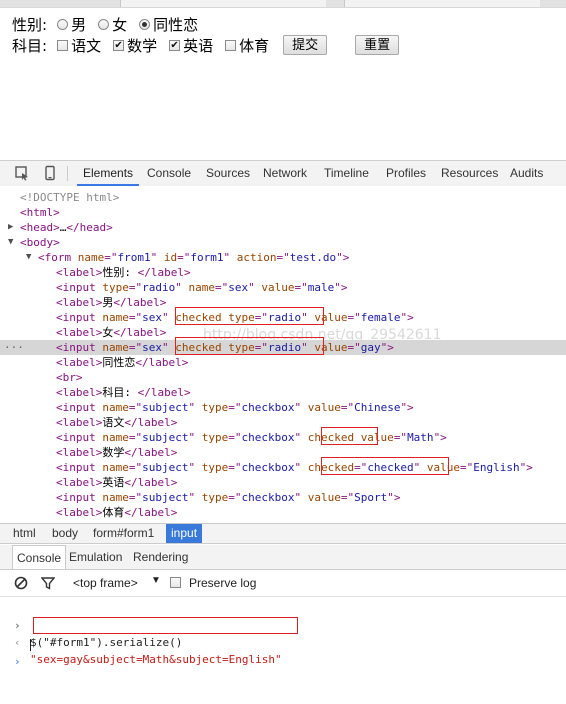 This screenshot has height=704, width=566. Describe the element at coordinates (145, 24) in the screenshot. I see `sex-radio-gay` at that location.